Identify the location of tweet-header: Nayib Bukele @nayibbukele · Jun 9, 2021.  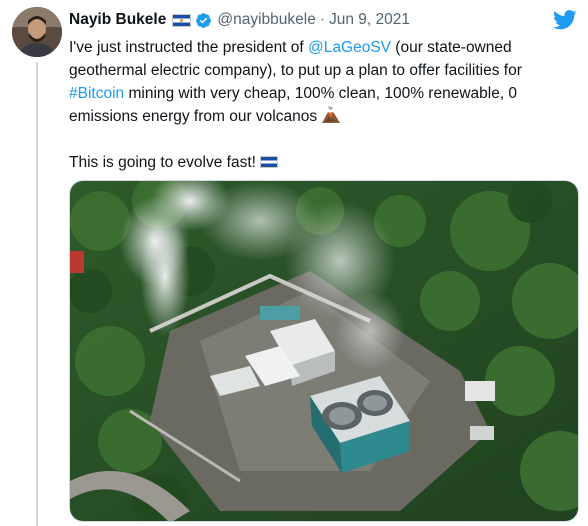
(239, 20).